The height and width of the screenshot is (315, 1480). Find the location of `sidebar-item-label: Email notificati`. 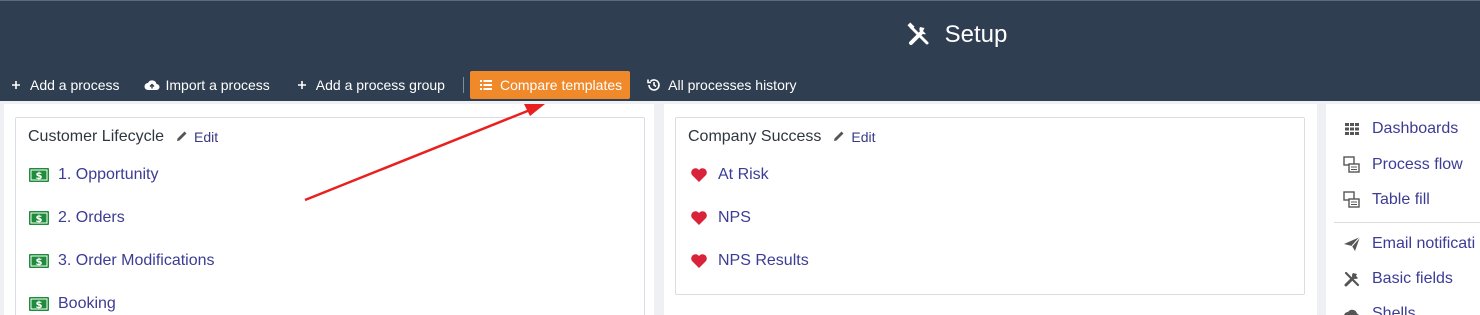

sidebar-item-label: Email notificati is located at coordinates (1424, 243).